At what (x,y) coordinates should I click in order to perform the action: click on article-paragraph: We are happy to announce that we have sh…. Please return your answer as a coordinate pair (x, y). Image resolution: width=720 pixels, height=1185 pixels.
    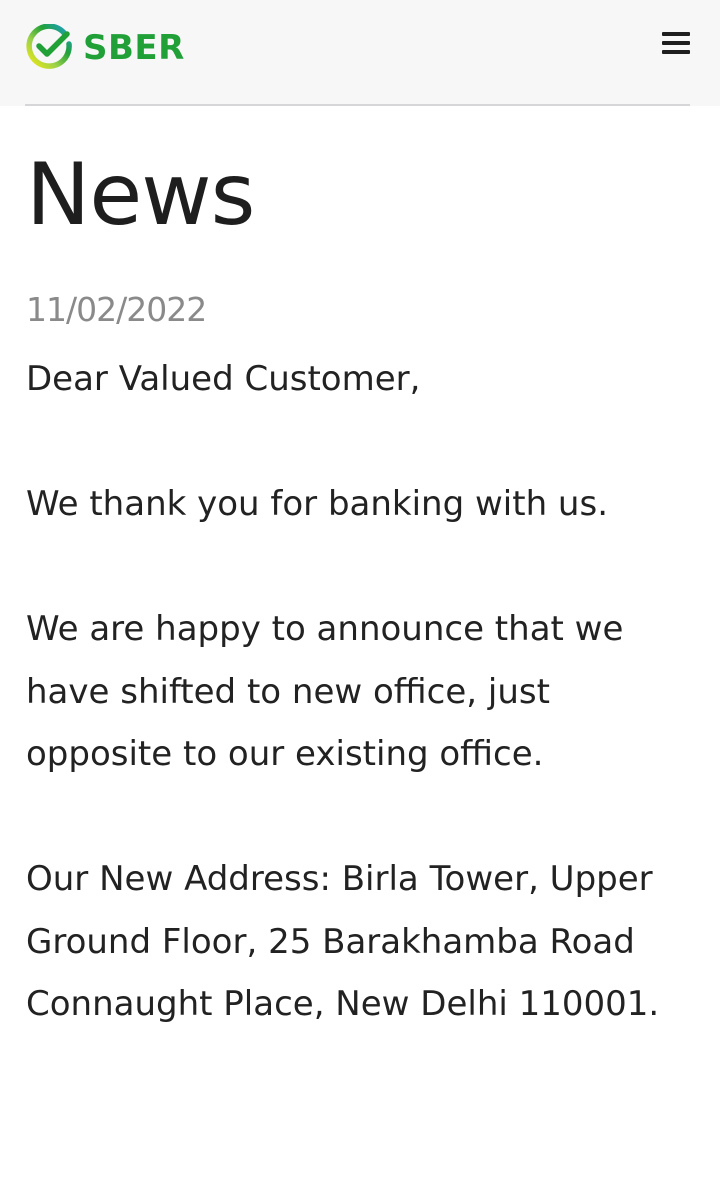
    Looking at the image, I should click on (325, 691).